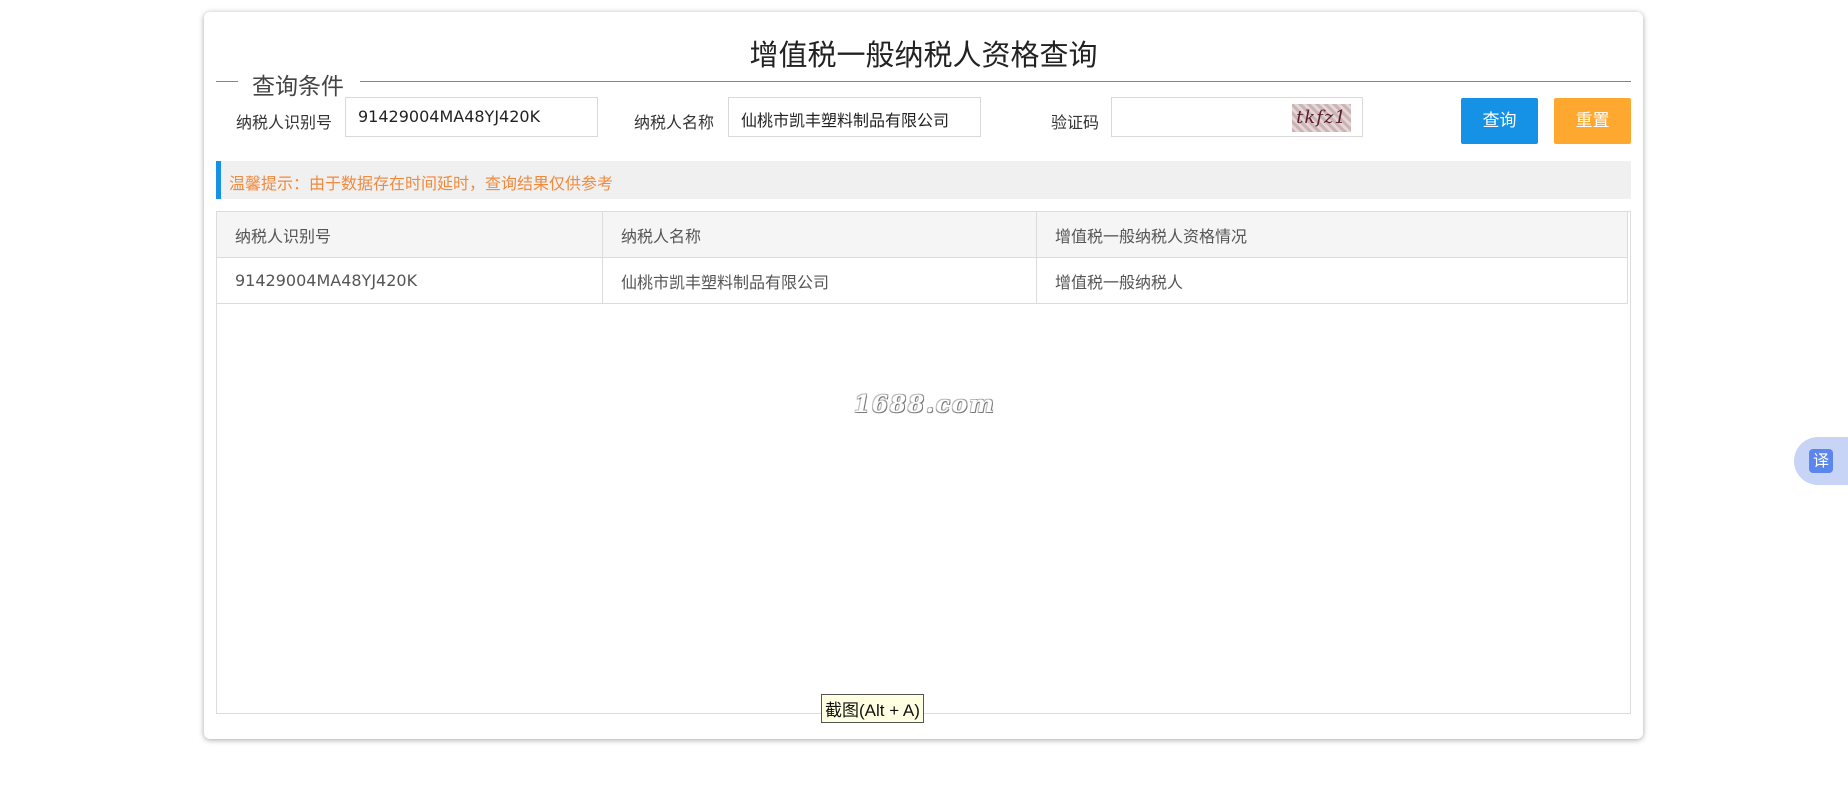 The width and height of the screenshot is (1848, 811). I want to click on cell-taxpayer-name: 仙桃市凯丰塑料制品有限公司, so click(819, 280).